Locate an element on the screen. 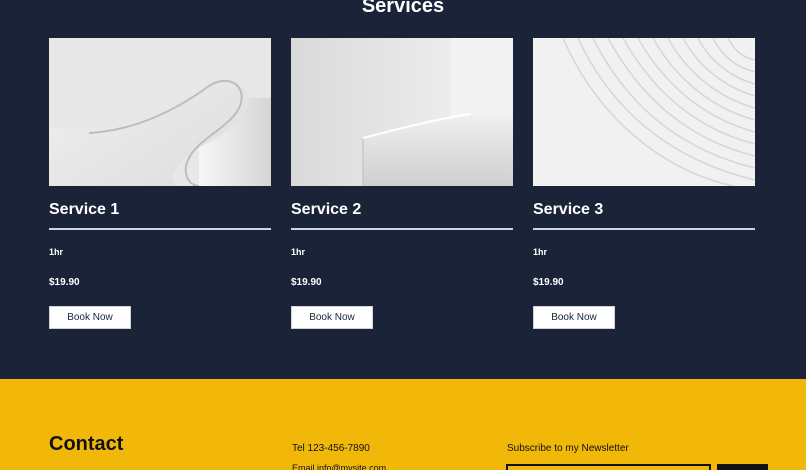  email-text: Email info@mysite.com is located at coordinates (339, 466).